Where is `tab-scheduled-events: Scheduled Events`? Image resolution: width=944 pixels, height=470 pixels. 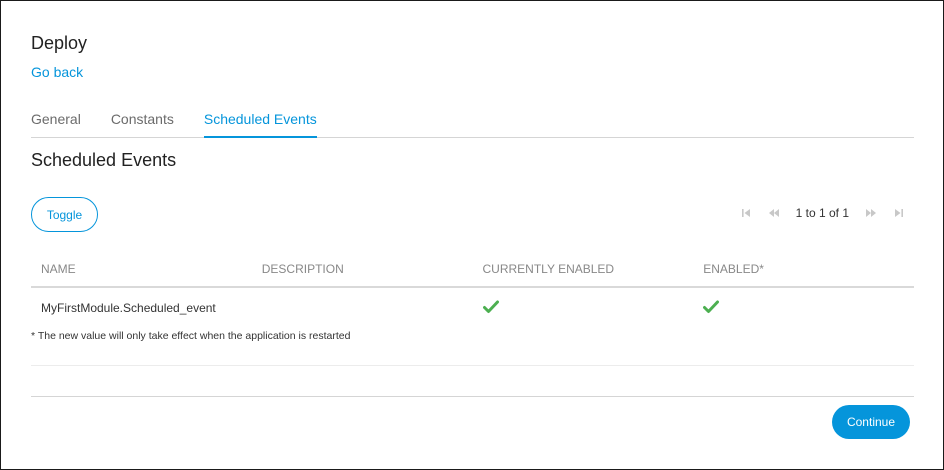 tab-scheduled-events: Scheduled Events is located at coordinates (260, 119).